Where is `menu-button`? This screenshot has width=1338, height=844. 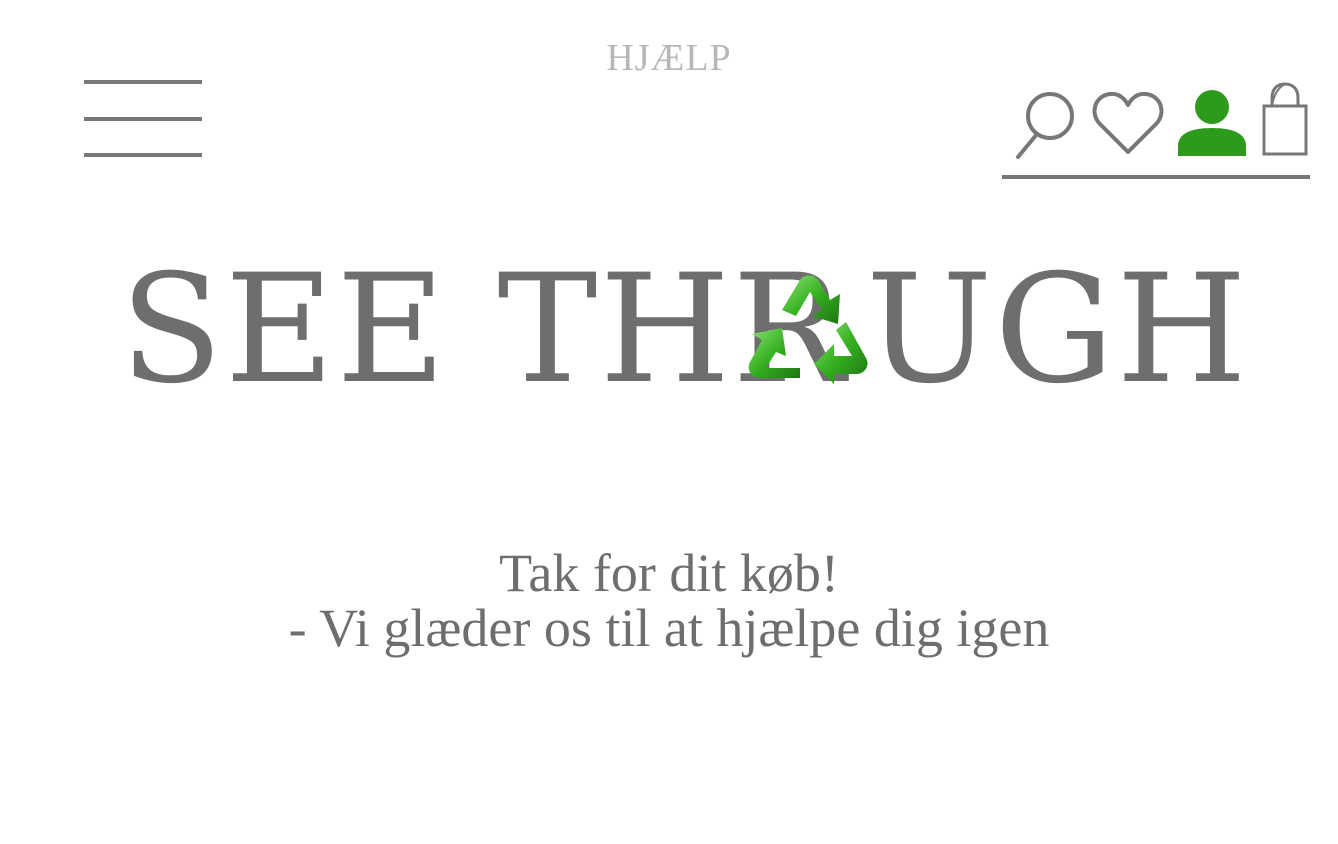 menu-button is located at coordinates (144, 120).